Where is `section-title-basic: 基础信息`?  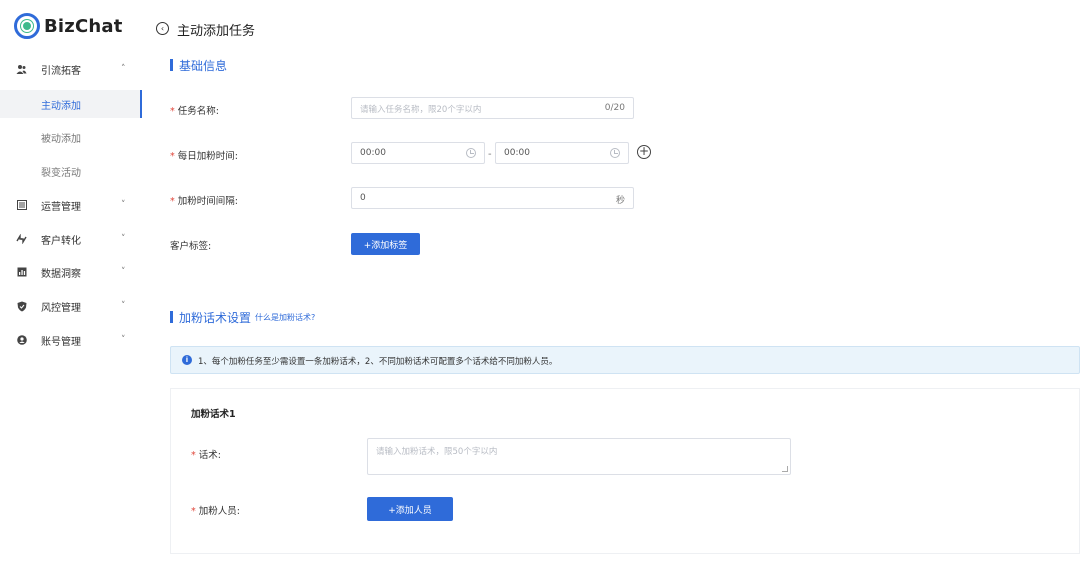 section-title-basic: 基础信息 is located at coordinates (203, 66).